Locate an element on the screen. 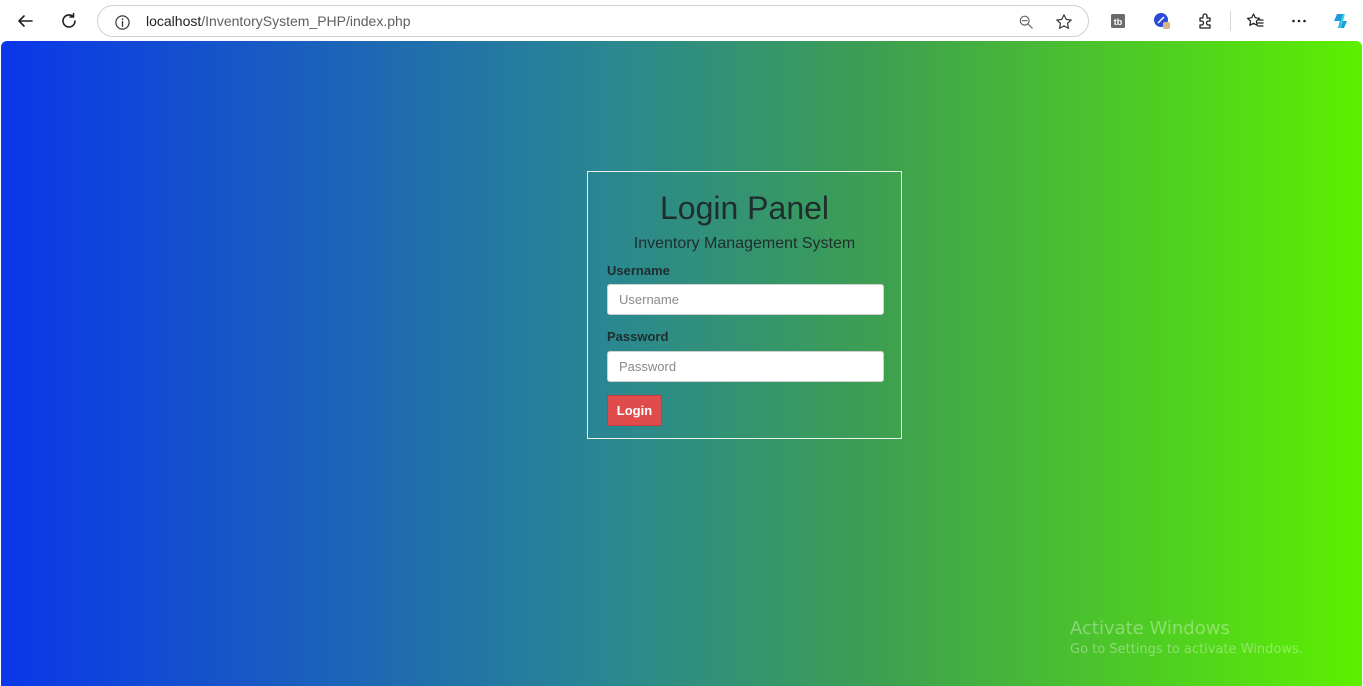  favorites-button is located at coordinates (1255, 21).